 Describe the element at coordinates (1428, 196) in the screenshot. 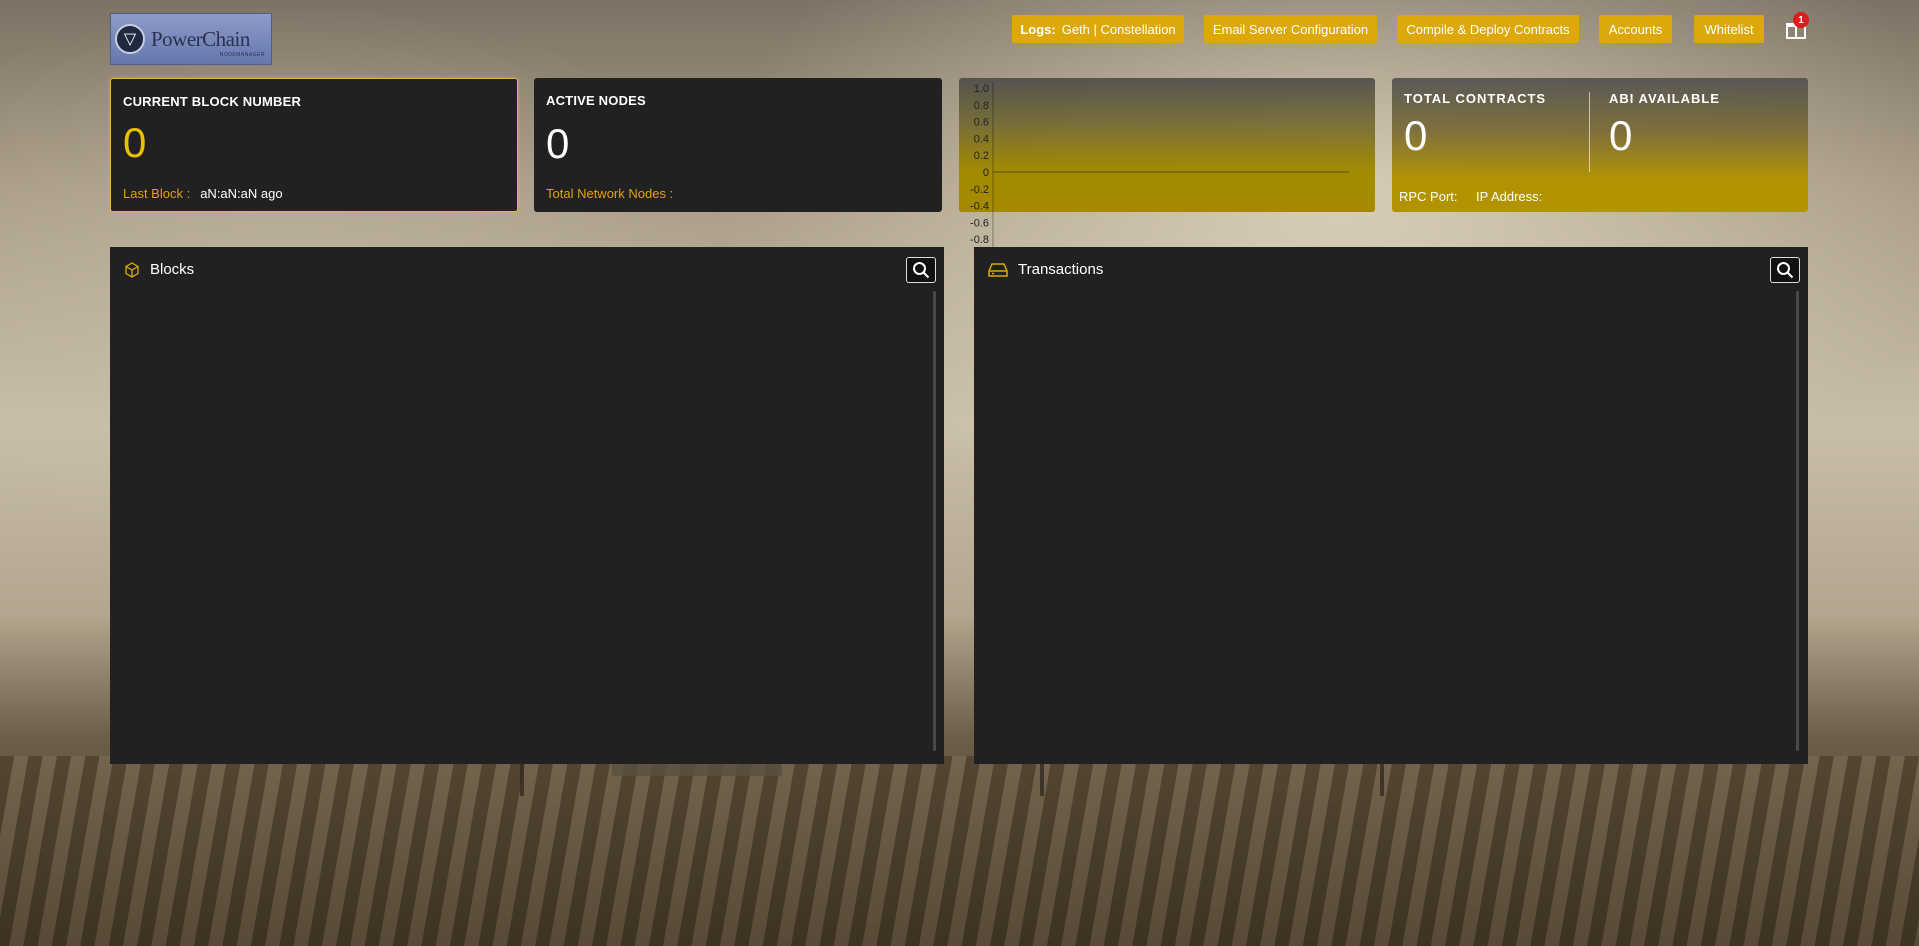

I see `rpc-port-label: RPC Port:` at that location.